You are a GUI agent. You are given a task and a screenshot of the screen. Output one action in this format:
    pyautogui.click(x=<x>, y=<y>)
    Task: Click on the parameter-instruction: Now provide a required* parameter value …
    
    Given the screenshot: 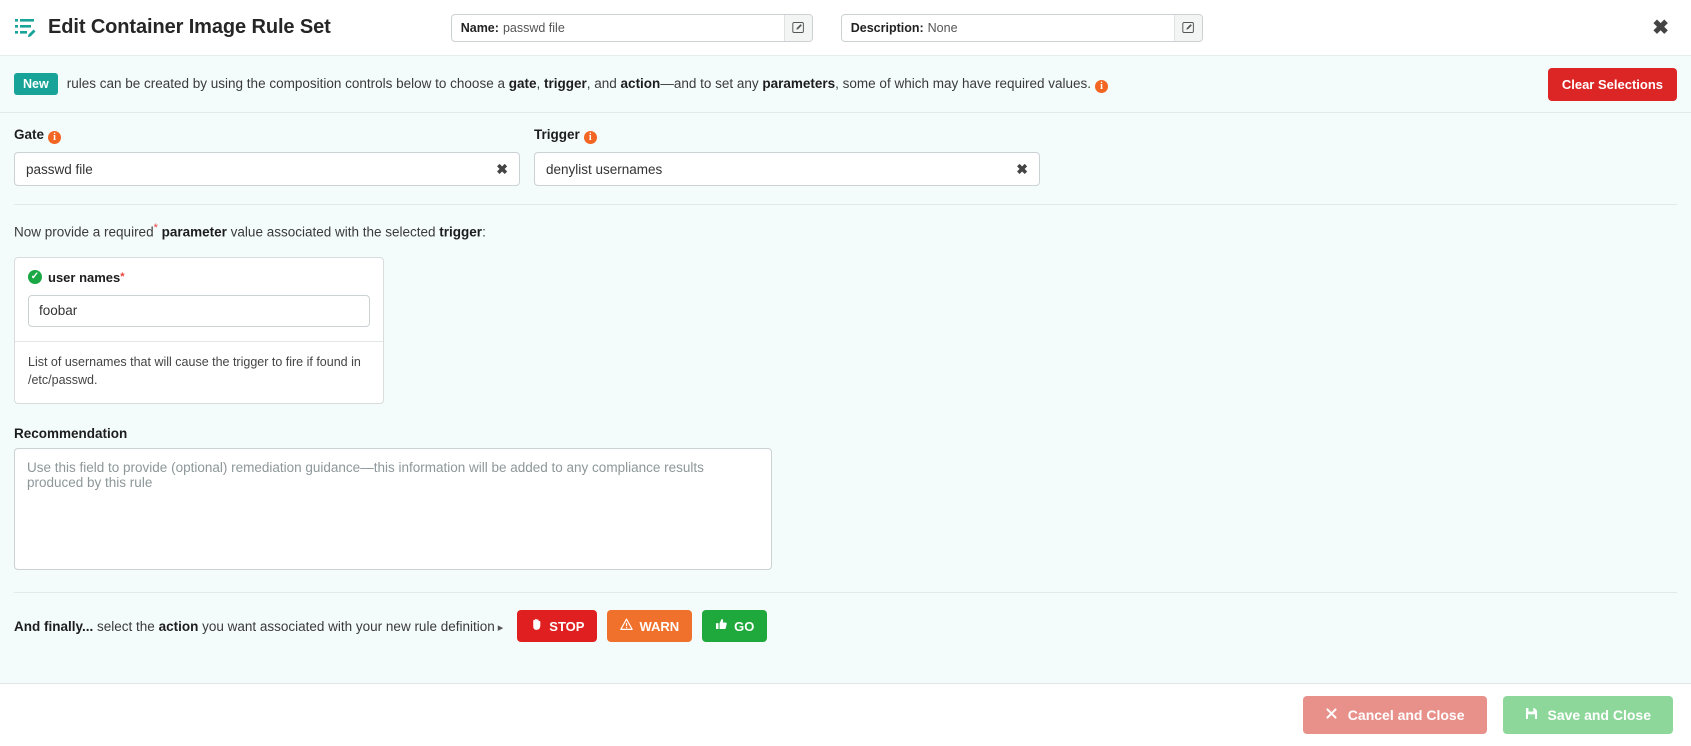 What is the action you would take?
    pyautogui.click(x=845, y=222)
    